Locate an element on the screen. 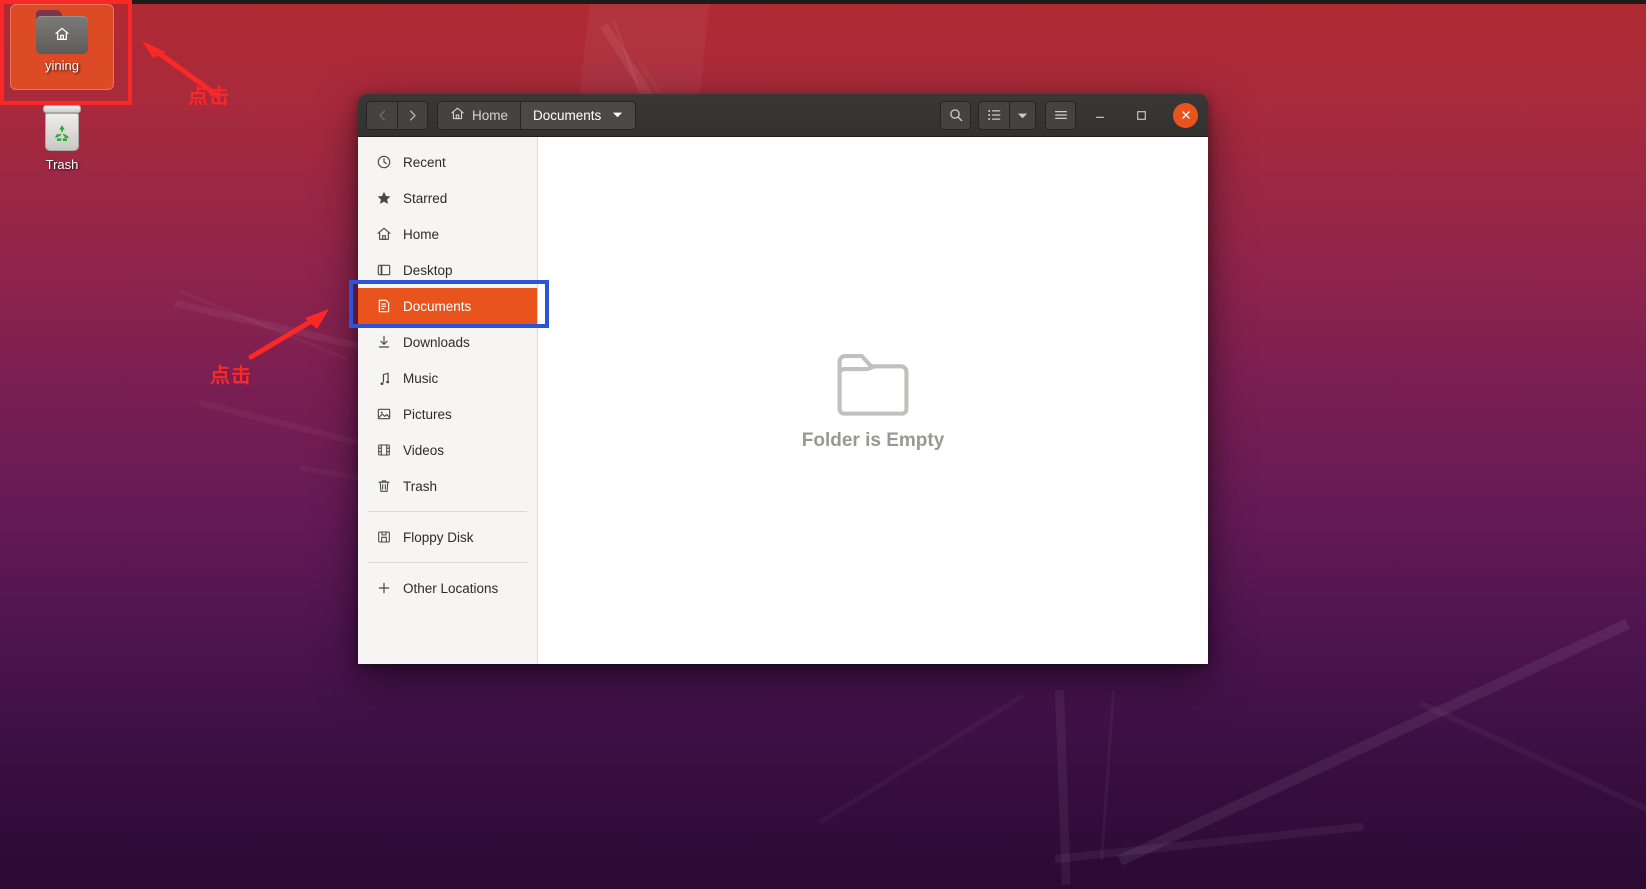 The width and height of the screenshot is (1646, 889). sidebar-item-label: Other Locations is located at coordinates (451, 588).